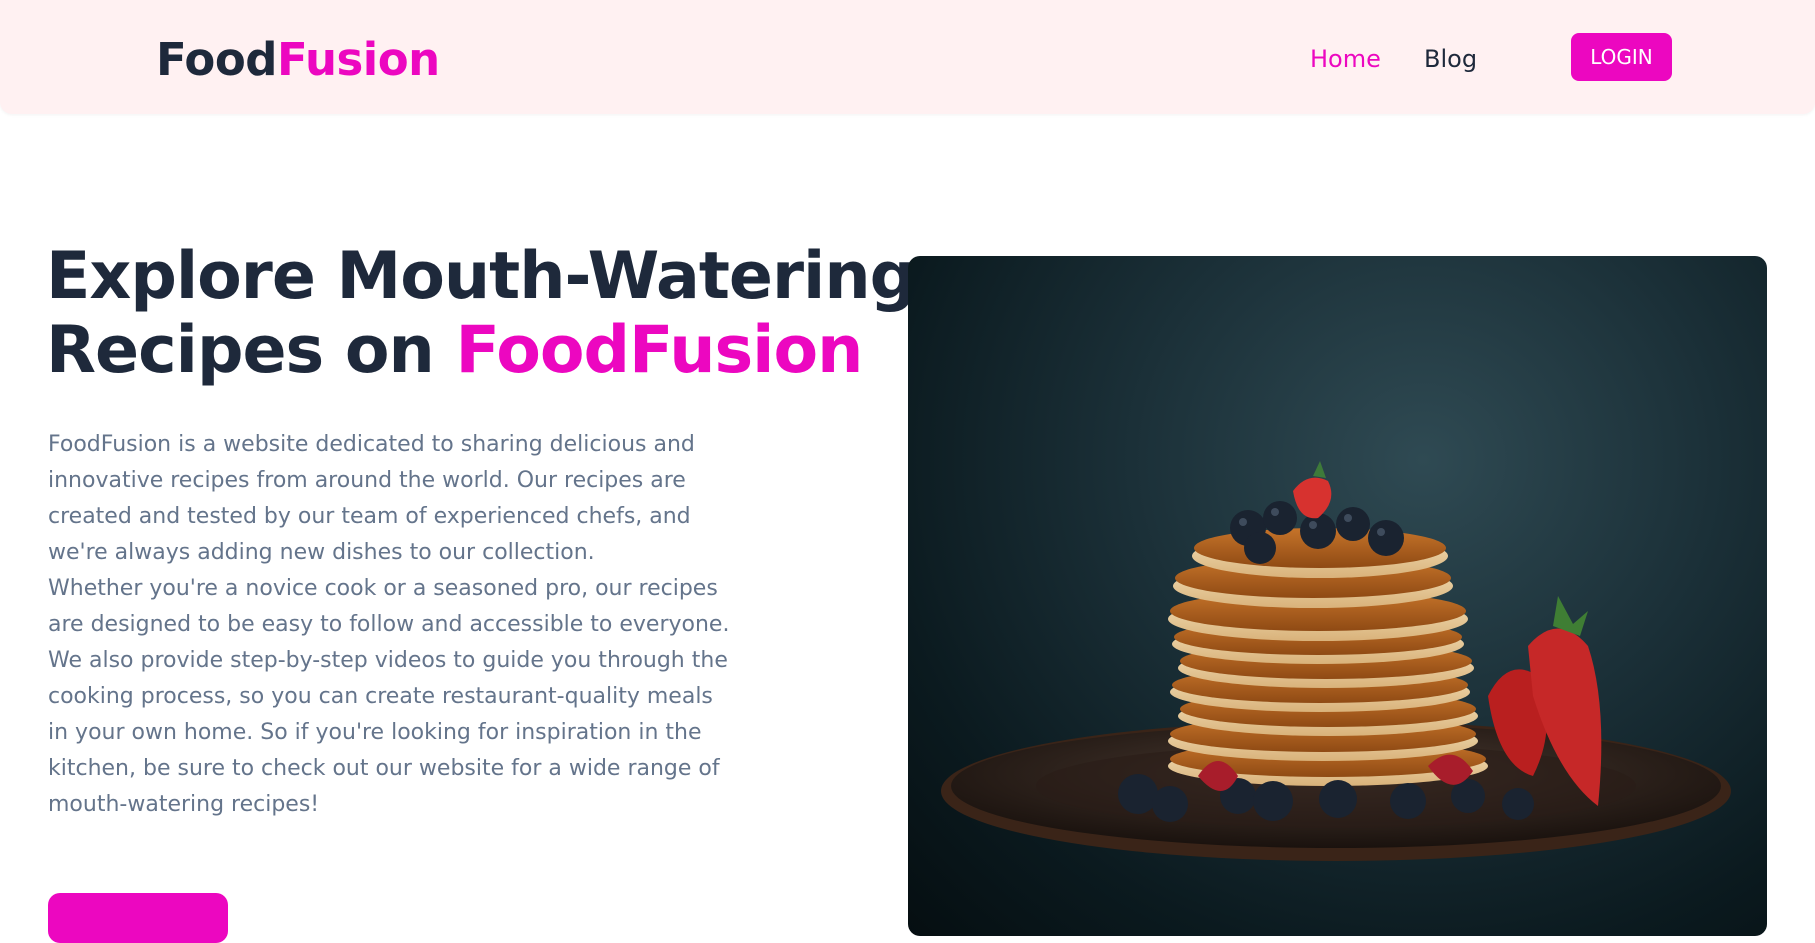  Describe the element at coordinates (1312, 498) in the screenshot. I see `strawberry-top` at that location.